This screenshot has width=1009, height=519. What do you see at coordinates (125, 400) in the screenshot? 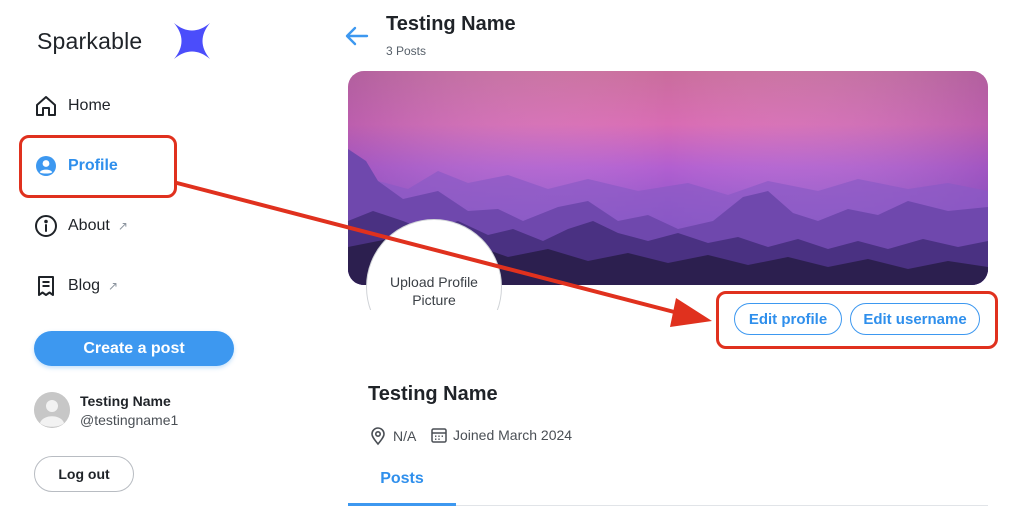
I see `user-name: Testing Name` at bounding box center [125, 400].